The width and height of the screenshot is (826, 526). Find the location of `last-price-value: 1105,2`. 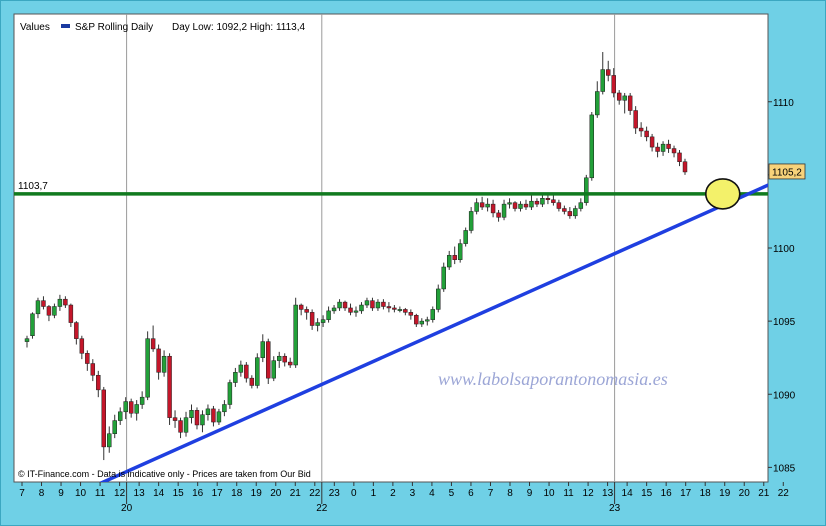

last-price-value: 1105,2 is located at coordinates (787, 172).